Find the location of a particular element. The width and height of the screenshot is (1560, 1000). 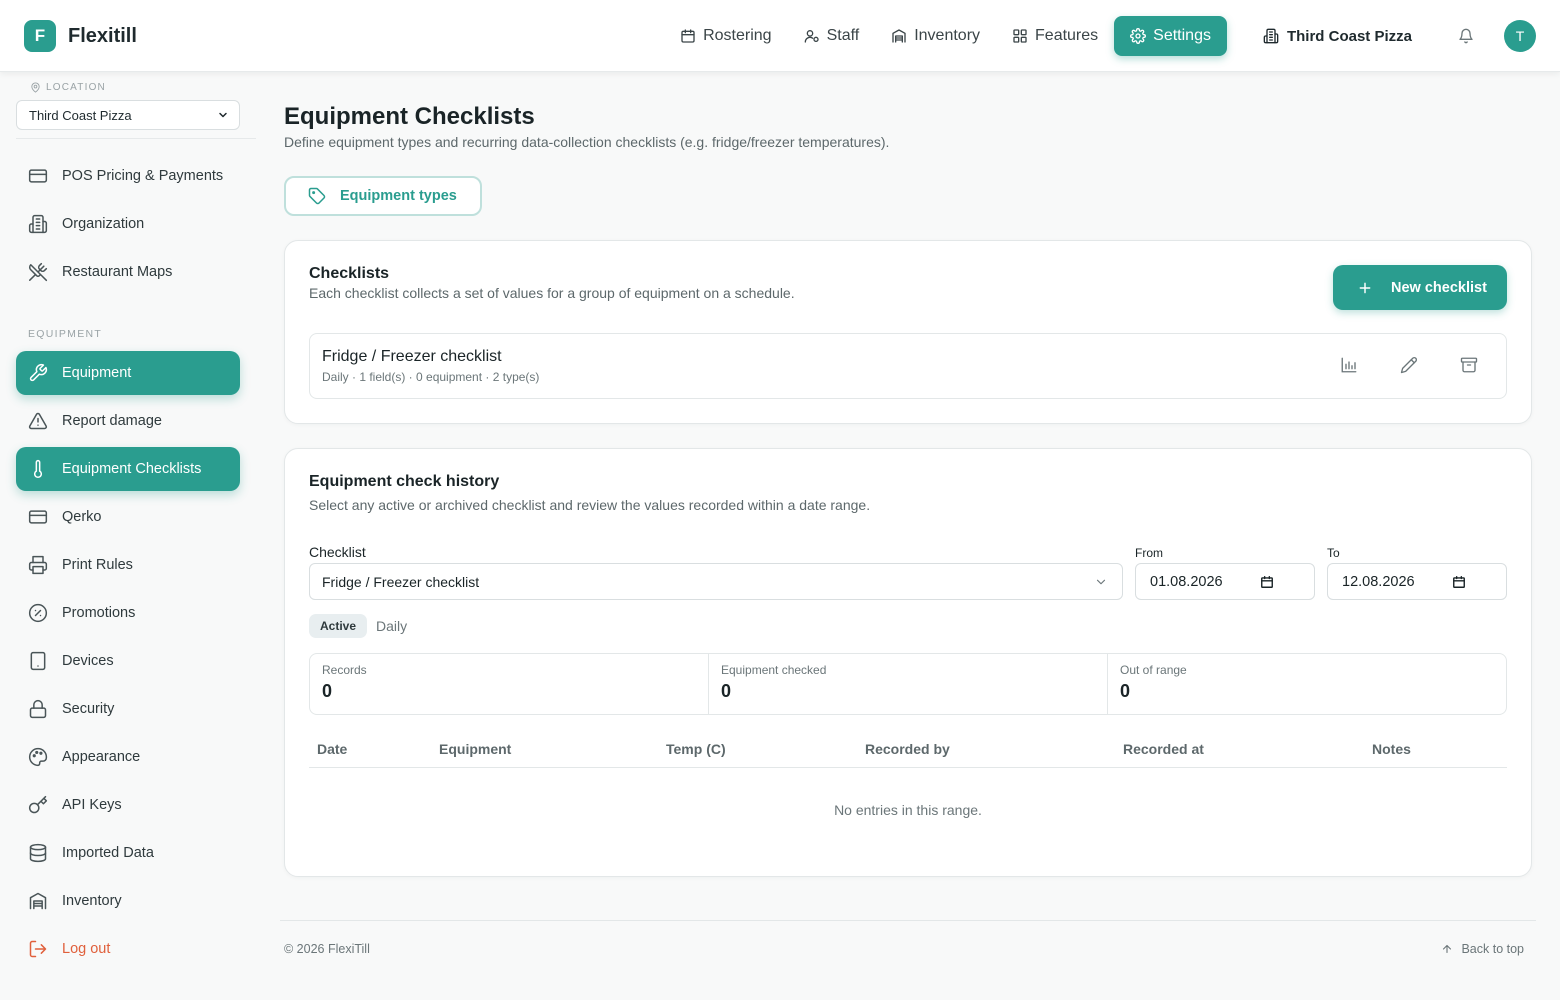

printer-icon is located at coordinates (38, 565).